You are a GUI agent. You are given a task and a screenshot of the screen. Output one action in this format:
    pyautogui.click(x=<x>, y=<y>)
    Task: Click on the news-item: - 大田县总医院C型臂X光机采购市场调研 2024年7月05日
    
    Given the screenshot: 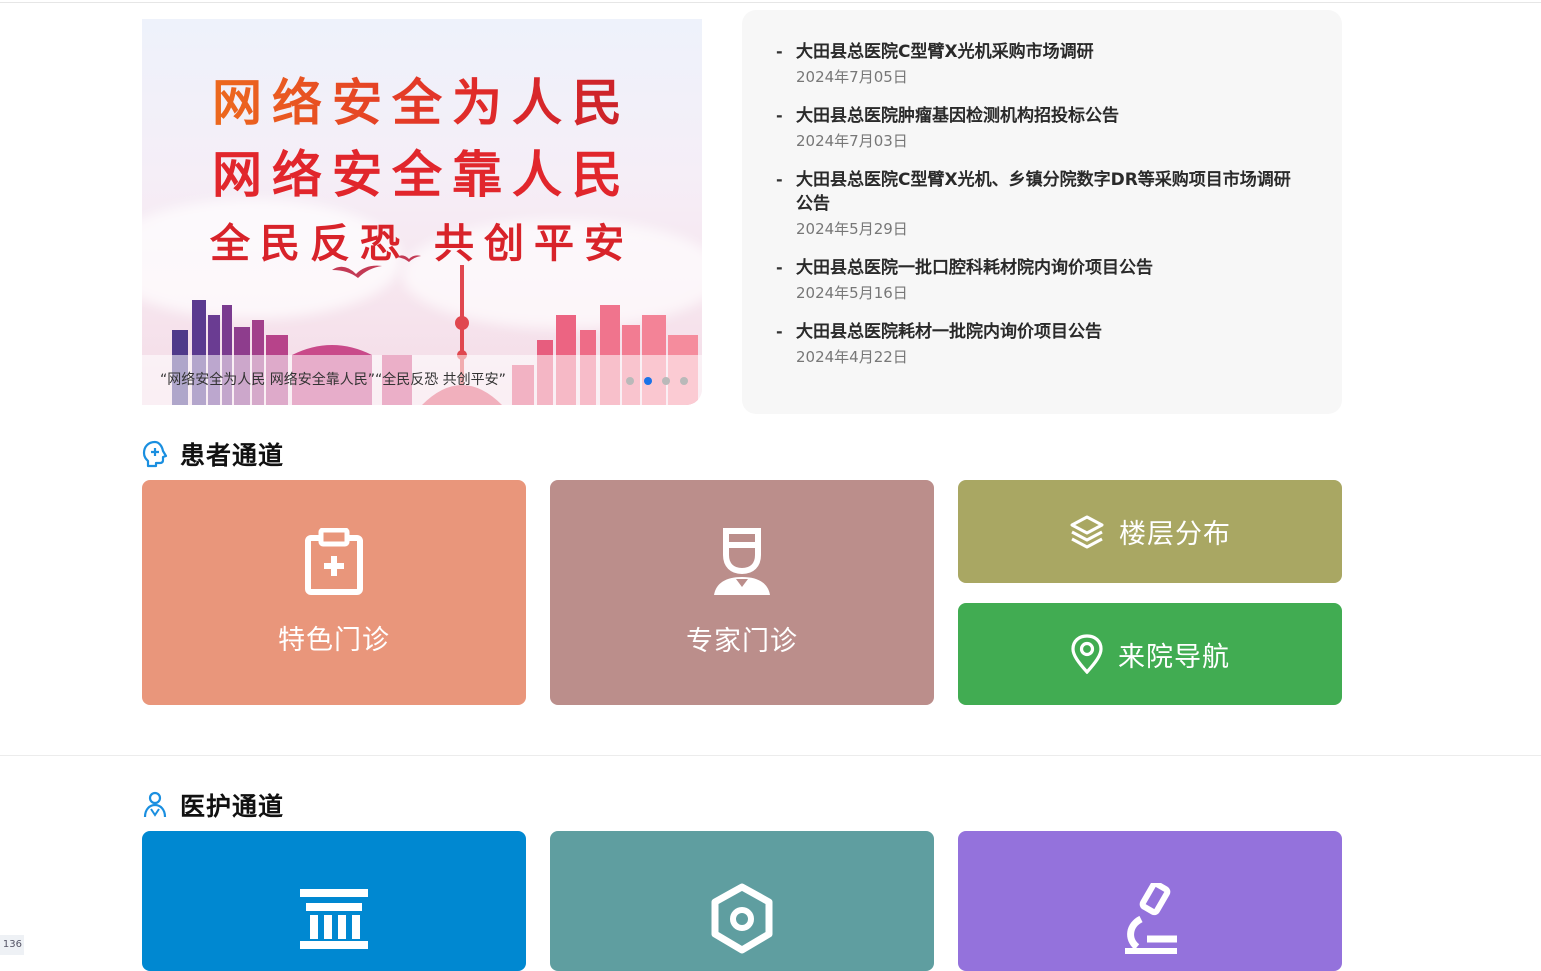 What is the action you would take?
    pyautogui.click(x=1041, y=65)
    